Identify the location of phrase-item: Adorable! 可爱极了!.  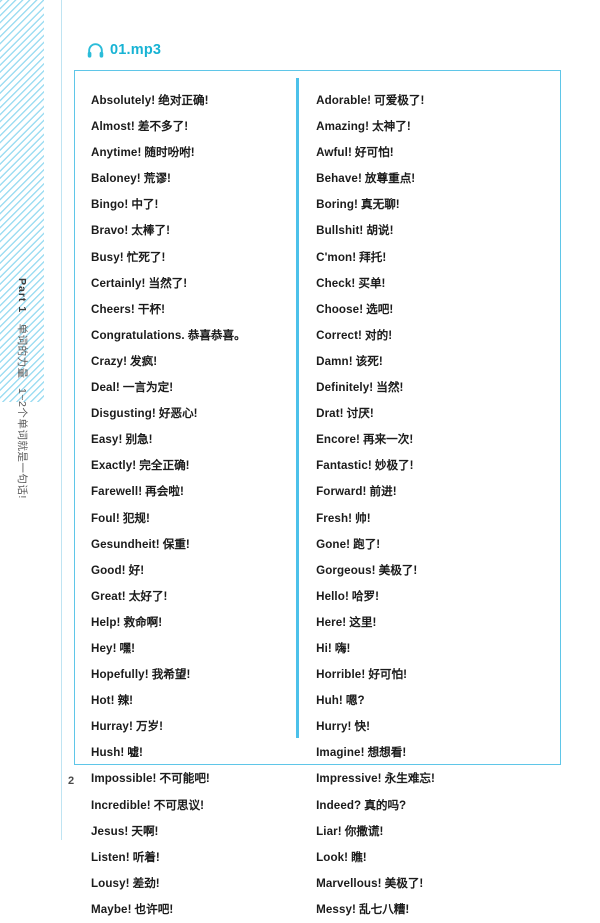
(438, 101).